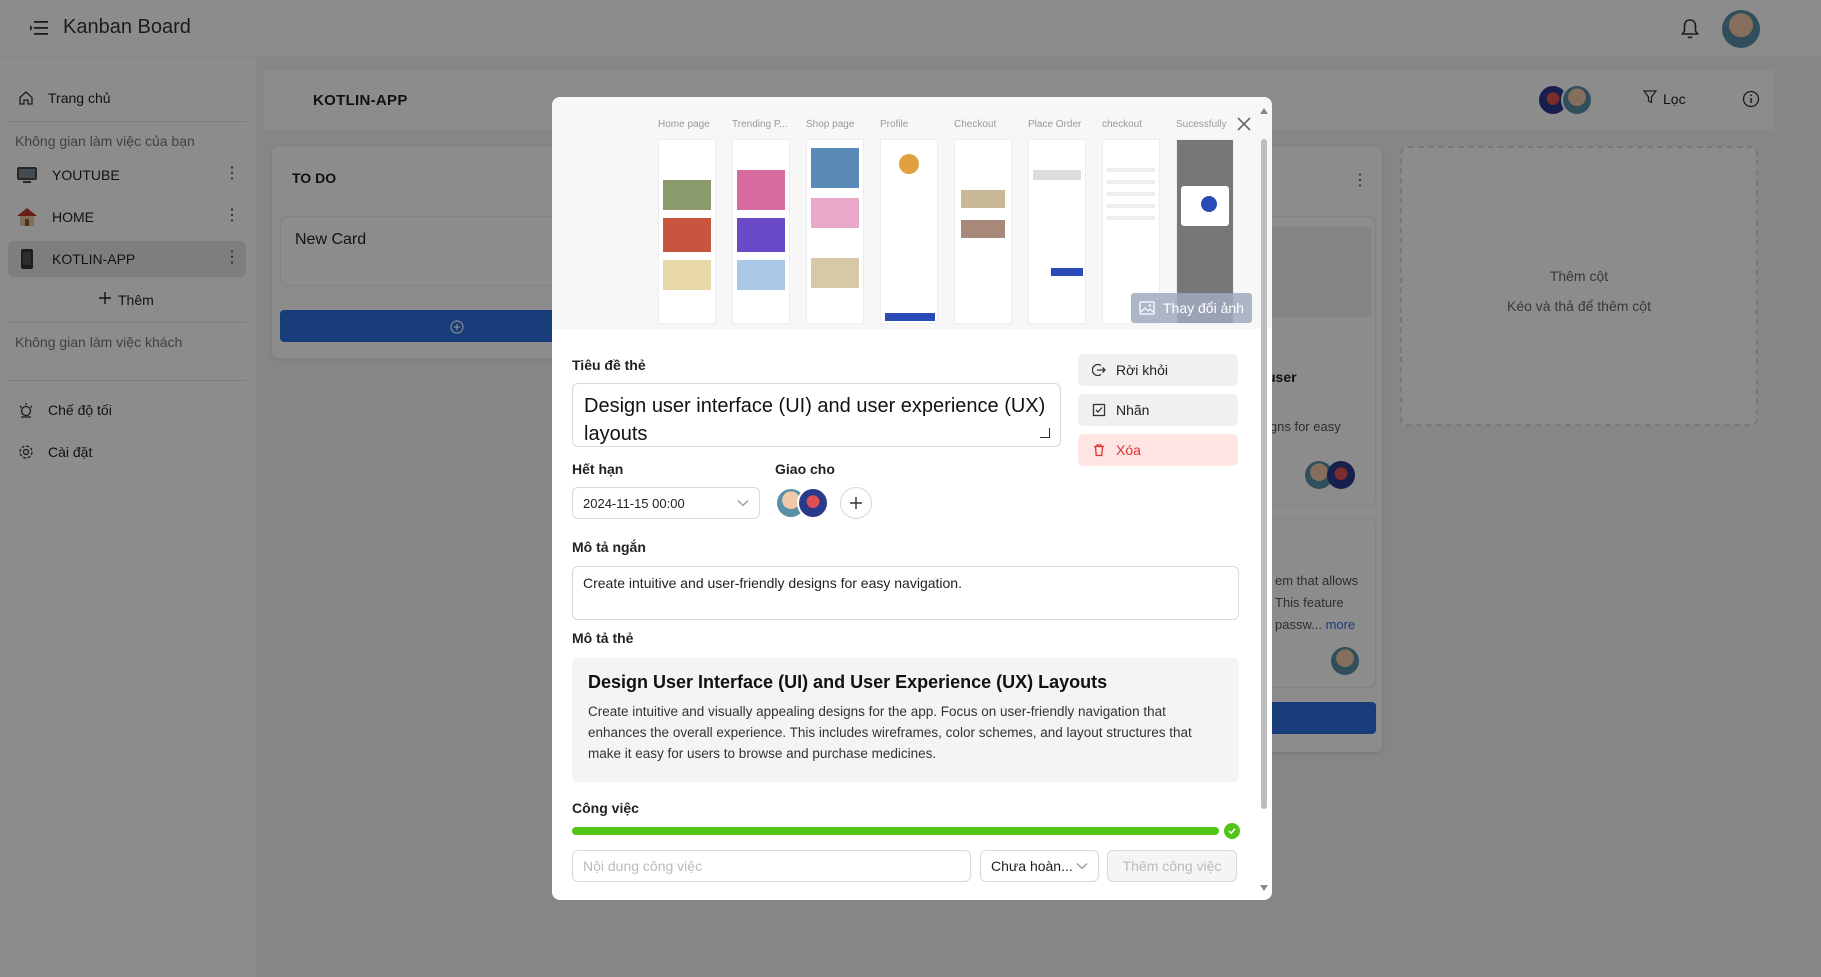 The height and width of the screenshot is (977, 1821). What do you see at coordinates (1133, 410) in the screenshot?
I see `labels-label: Nhãn` at bounding box center [1133, 410].